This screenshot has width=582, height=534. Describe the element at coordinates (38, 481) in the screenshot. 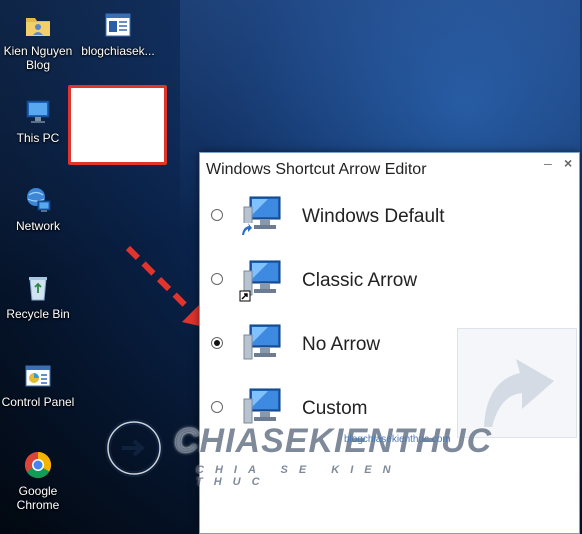

I see `desktop-icon-google-chrome: Google Chrome` at that location.